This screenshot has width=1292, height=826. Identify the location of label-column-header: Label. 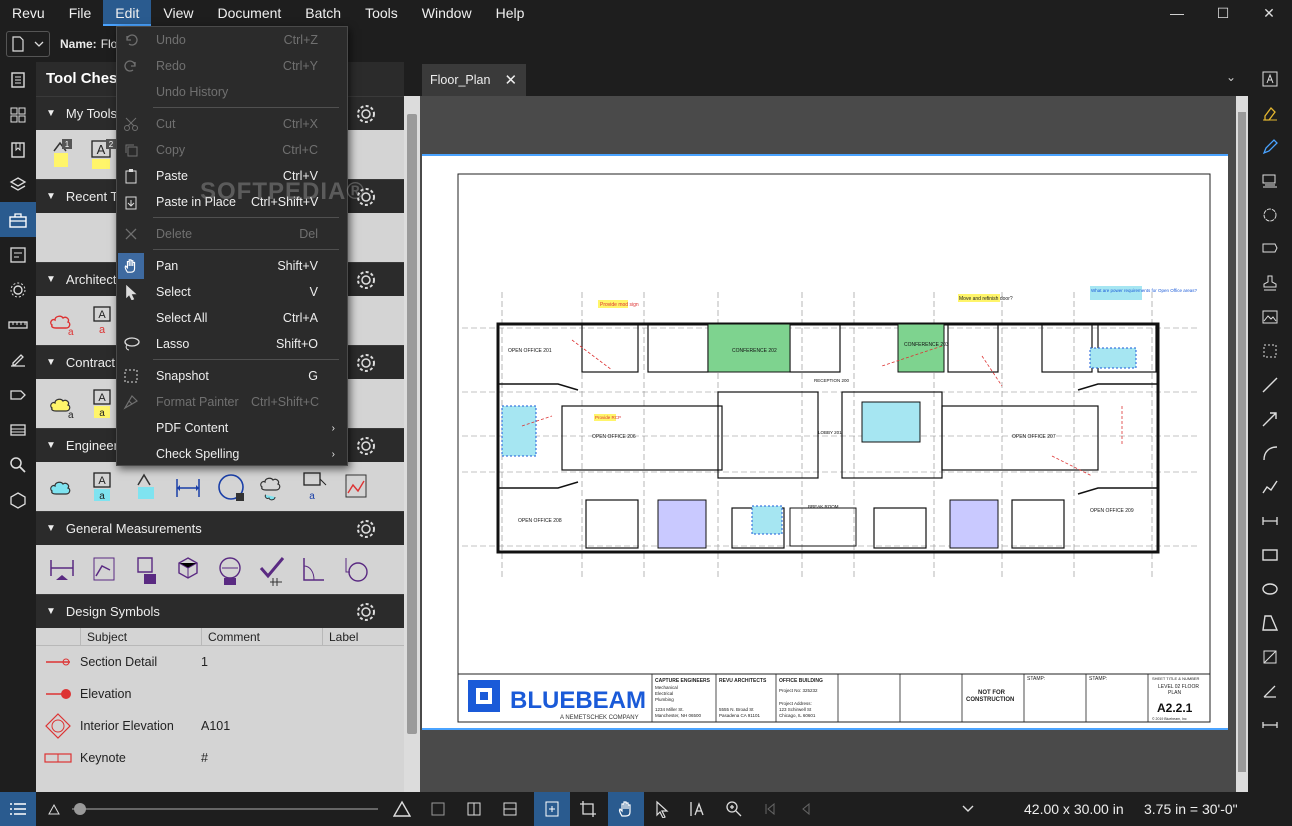
(363, 636).